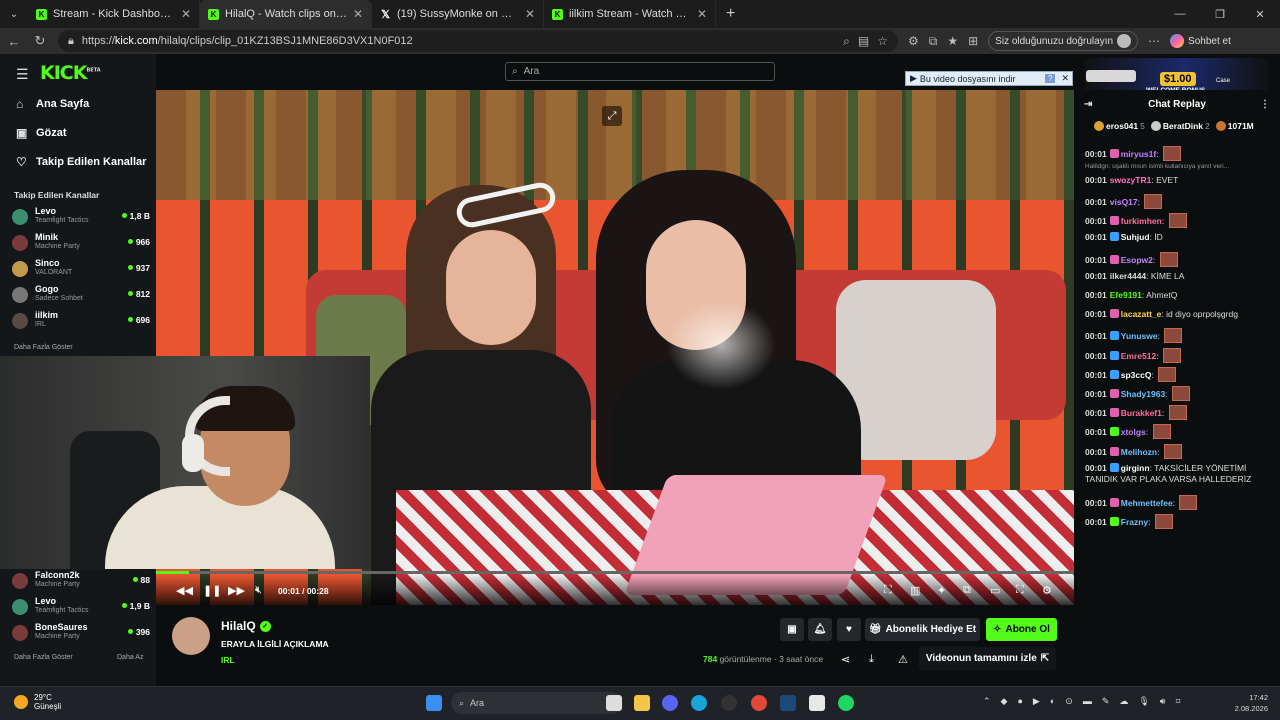  Describe the element at coordinates (913, 41) in the screenshot. I see `extensions-icon: ⚙` at that location.